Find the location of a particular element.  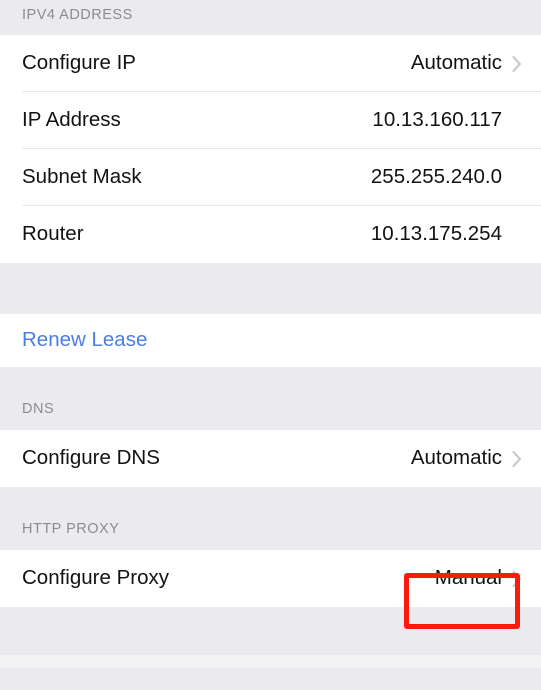

row-configure-proxy: Configure Proxy Manual is located at coordinates (270, 578).